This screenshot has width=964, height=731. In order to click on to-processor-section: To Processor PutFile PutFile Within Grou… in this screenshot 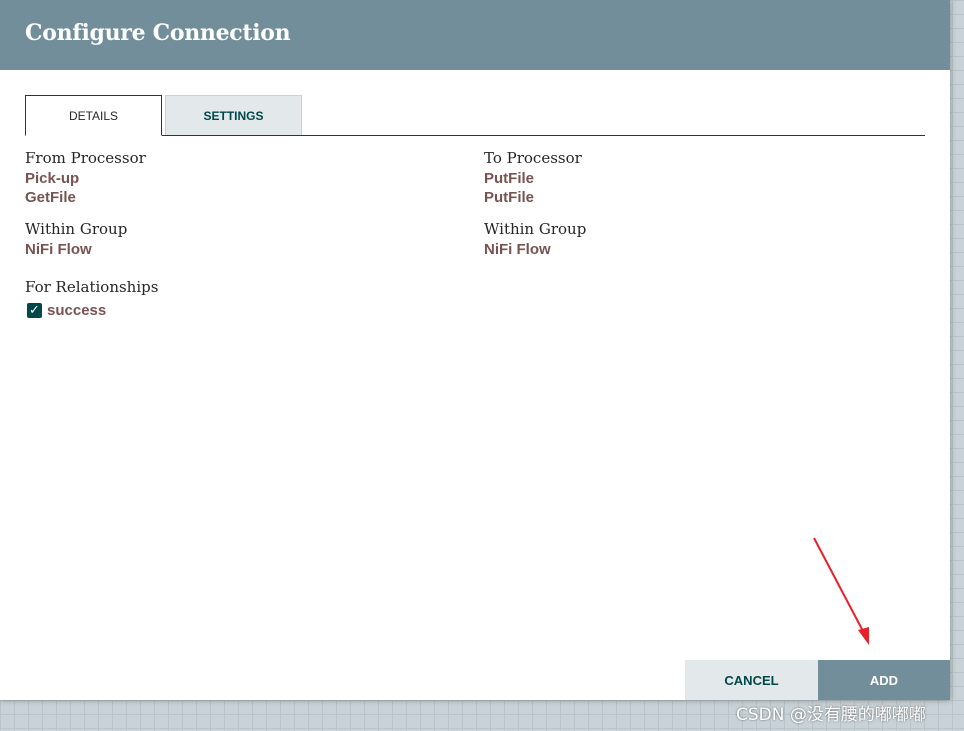, I will do `click(535, 203)`.